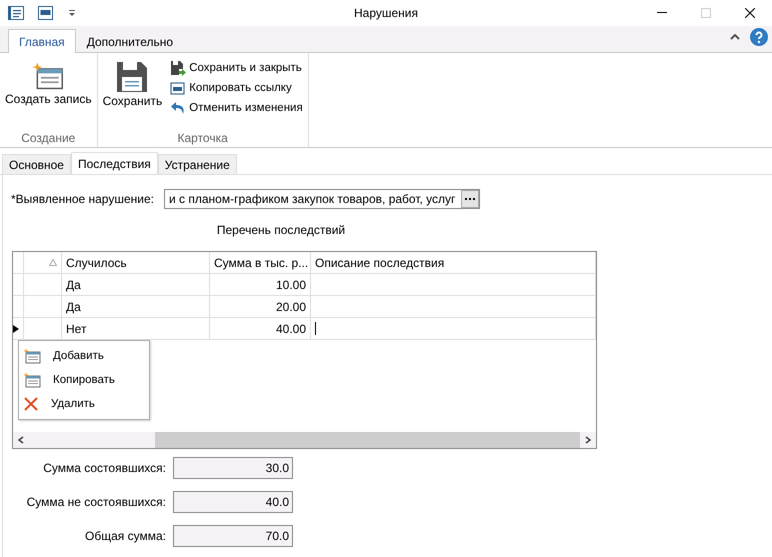 This screenshot has height=557, width=772. Describe the element at coordinates (315, 328) in the screenshot. I see `text-cursor` at that location.